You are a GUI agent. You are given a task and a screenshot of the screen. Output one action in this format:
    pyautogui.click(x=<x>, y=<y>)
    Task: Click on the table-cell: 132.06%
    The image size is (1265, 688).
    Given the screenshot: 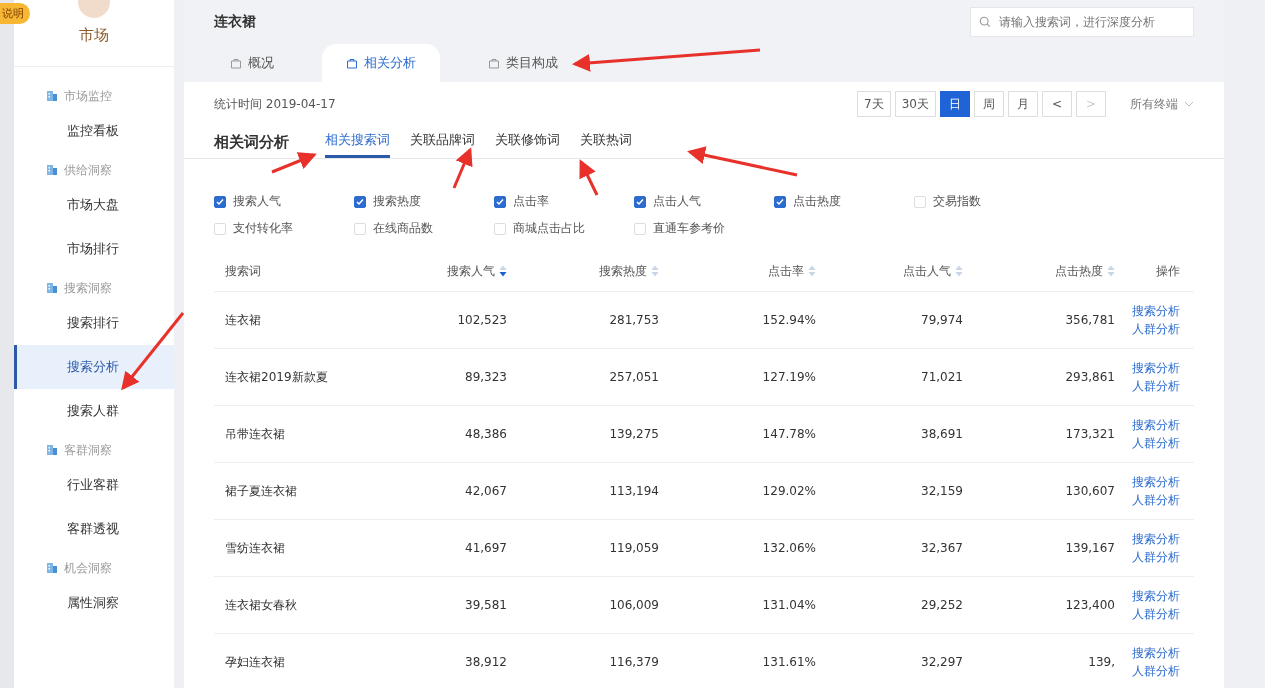 What is the action you would take?
    pyautogui.click(x=789, y=548)
    